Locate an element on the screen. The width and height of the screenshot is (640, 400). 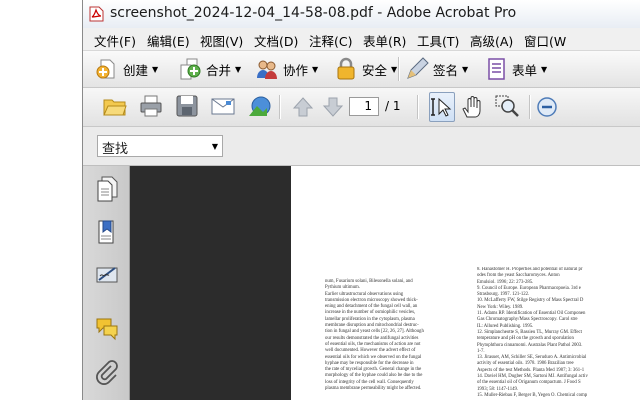
down-arrow-icon is located at coordinates (333, 107).